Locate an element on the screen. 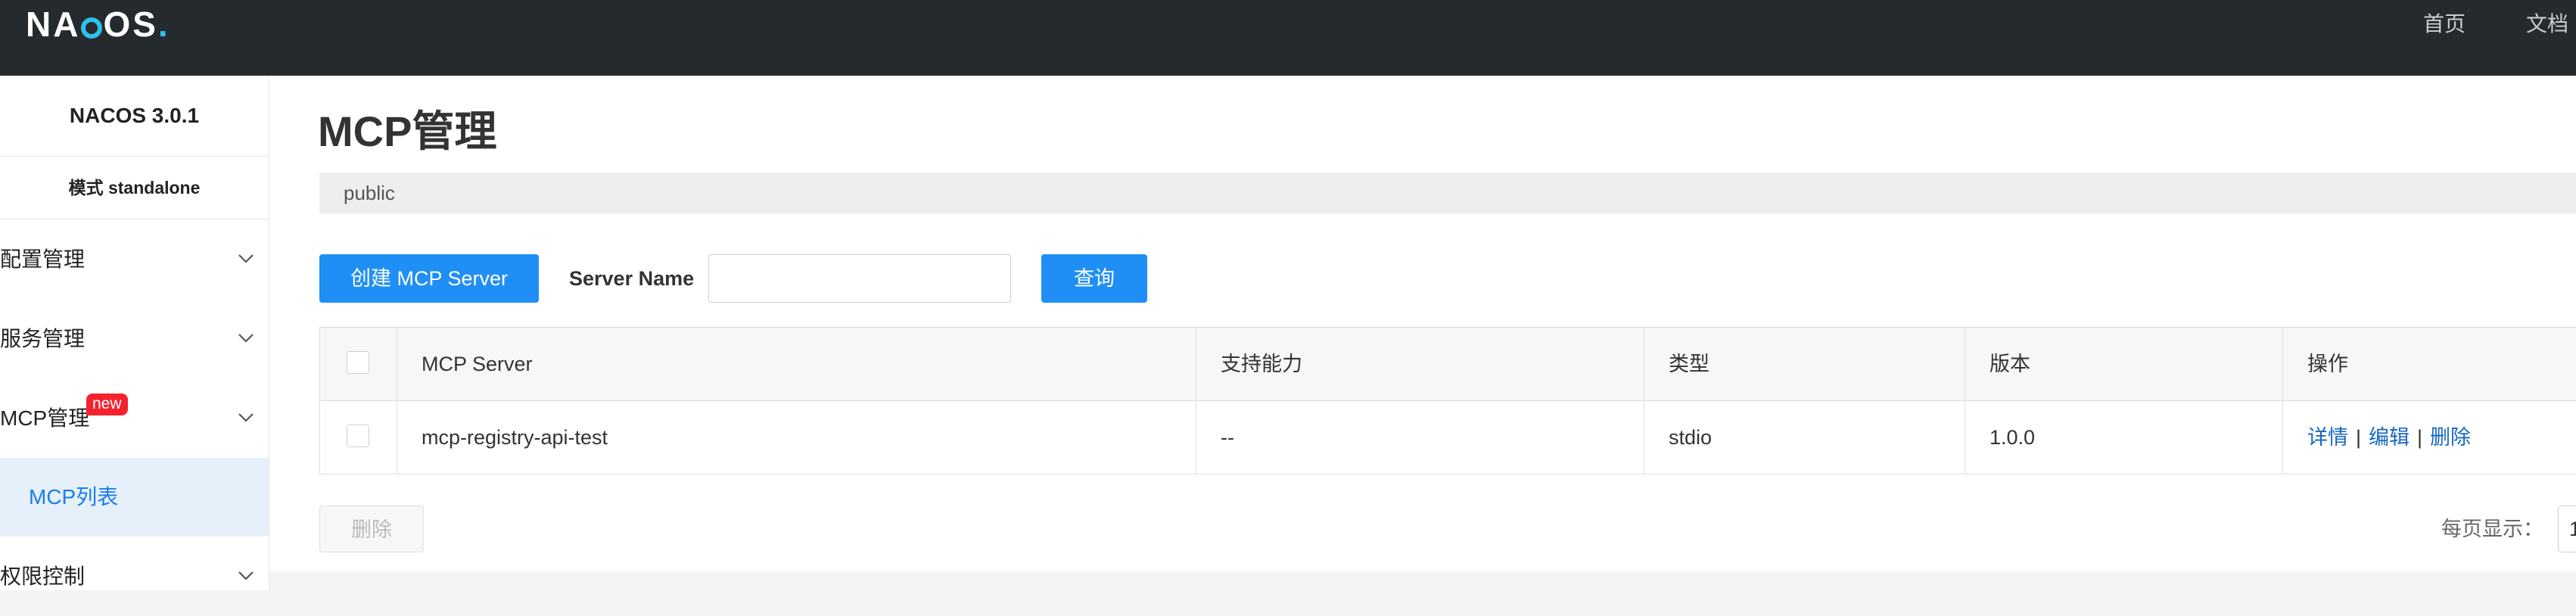 The image size is (2576, 616). column-header: 类型 is located at coordinates (1804, 364).